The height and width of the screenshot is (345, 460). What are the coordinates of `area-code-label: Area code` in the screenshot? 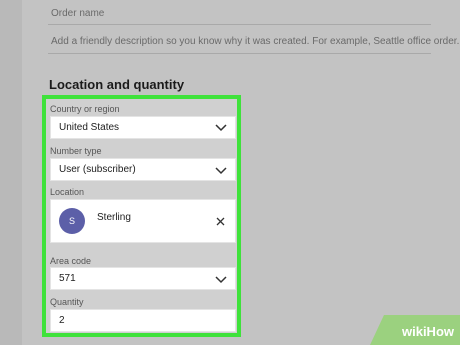 It's located at (71, 261).